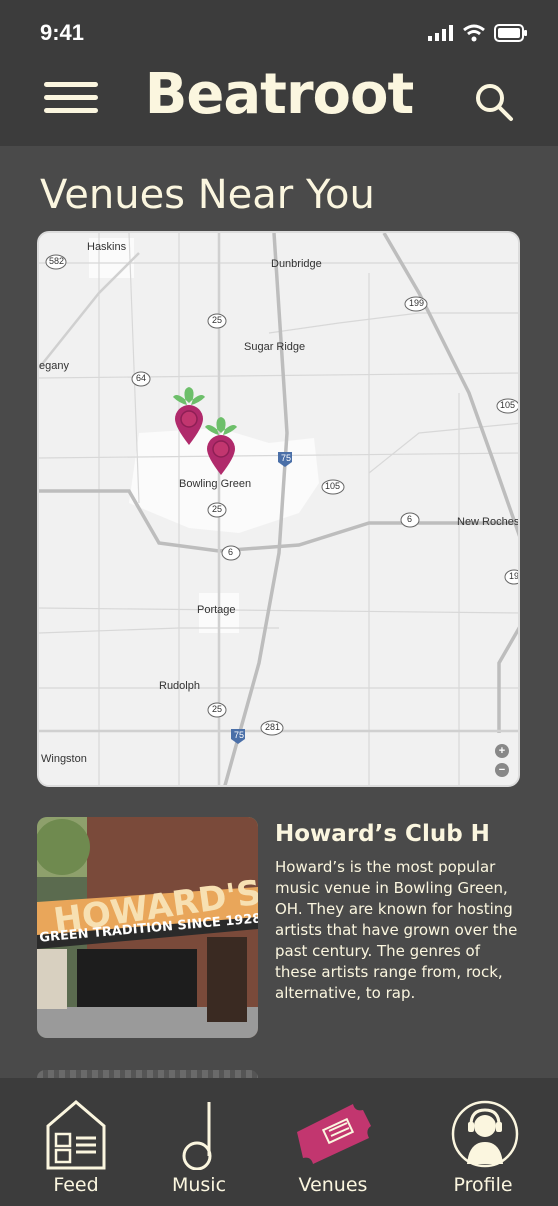 Image resolution: width=558 pixels, height=1206 pixels. I want to click on shield-64: 64, so click(141, 378).